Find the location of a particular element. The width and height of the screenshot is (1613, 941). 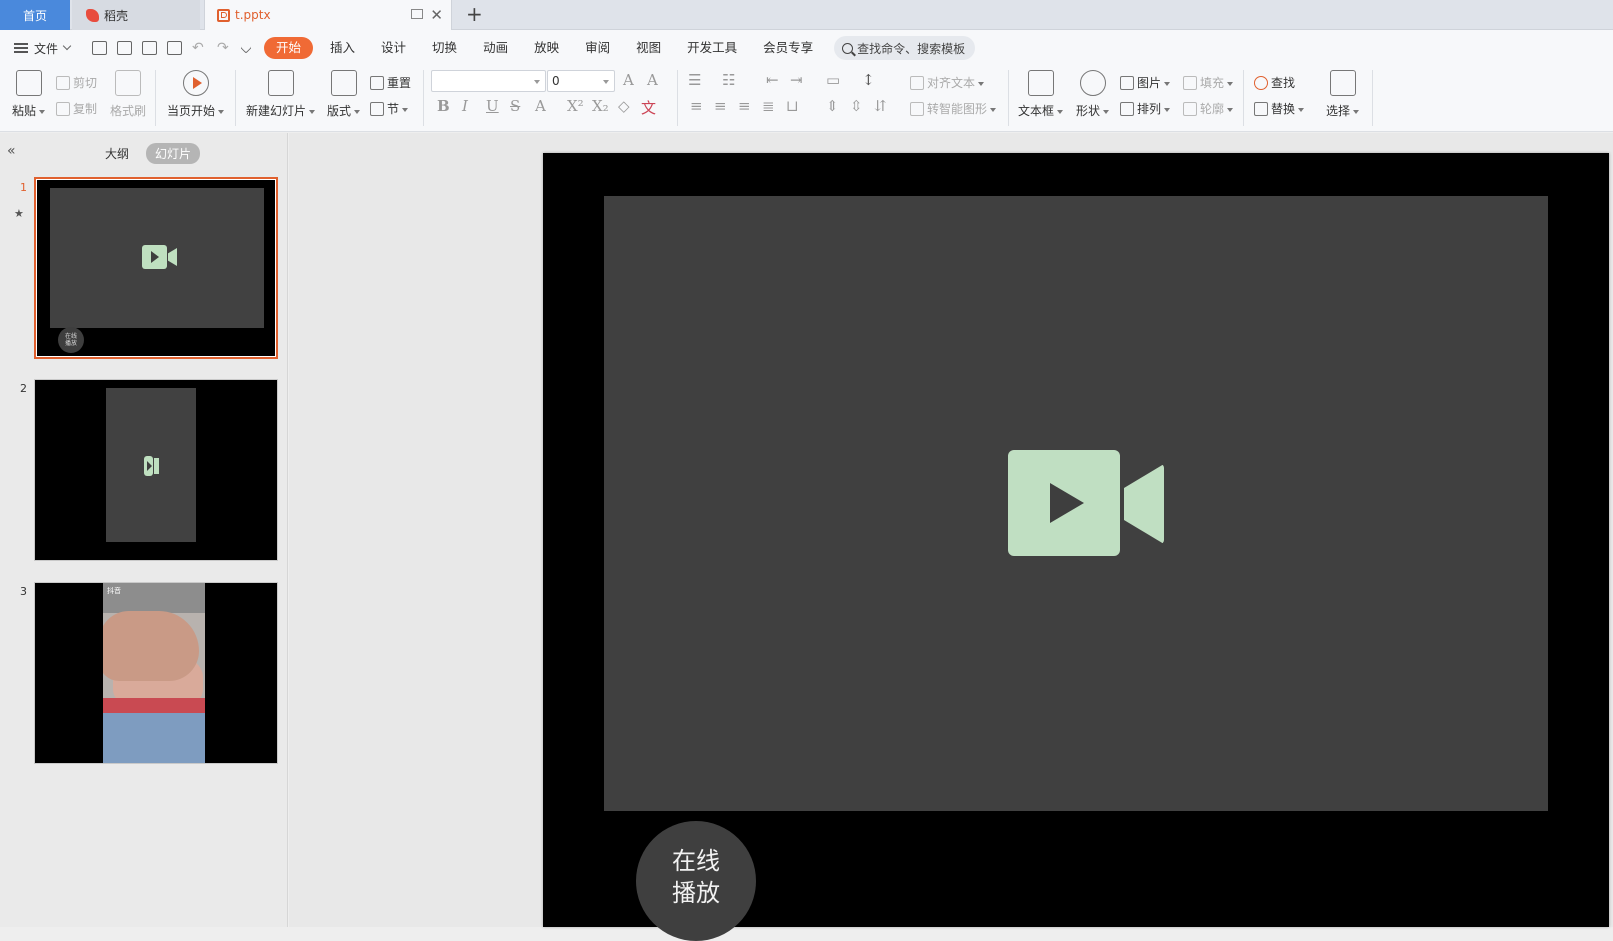

text-box-button: 文本框 is located at coordinates (1040, 94).